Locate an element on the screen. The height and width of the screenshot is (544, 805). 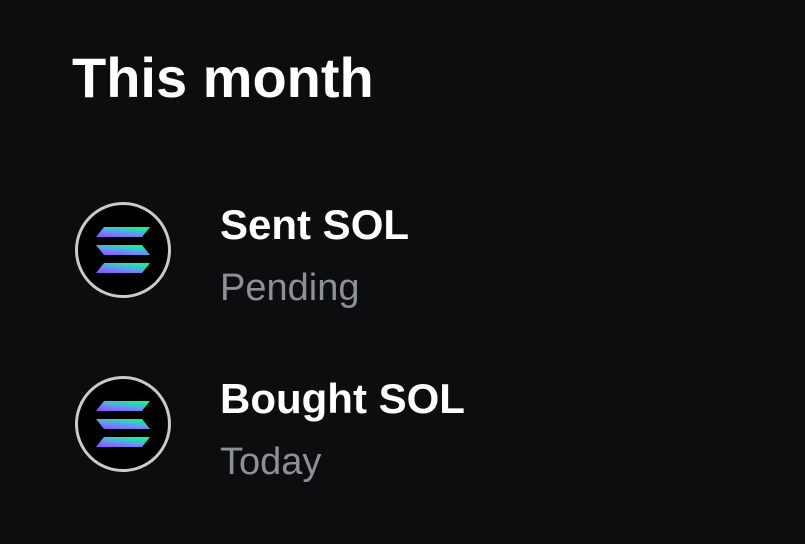
transaction-status: Today is located at coordinates (271, 462).